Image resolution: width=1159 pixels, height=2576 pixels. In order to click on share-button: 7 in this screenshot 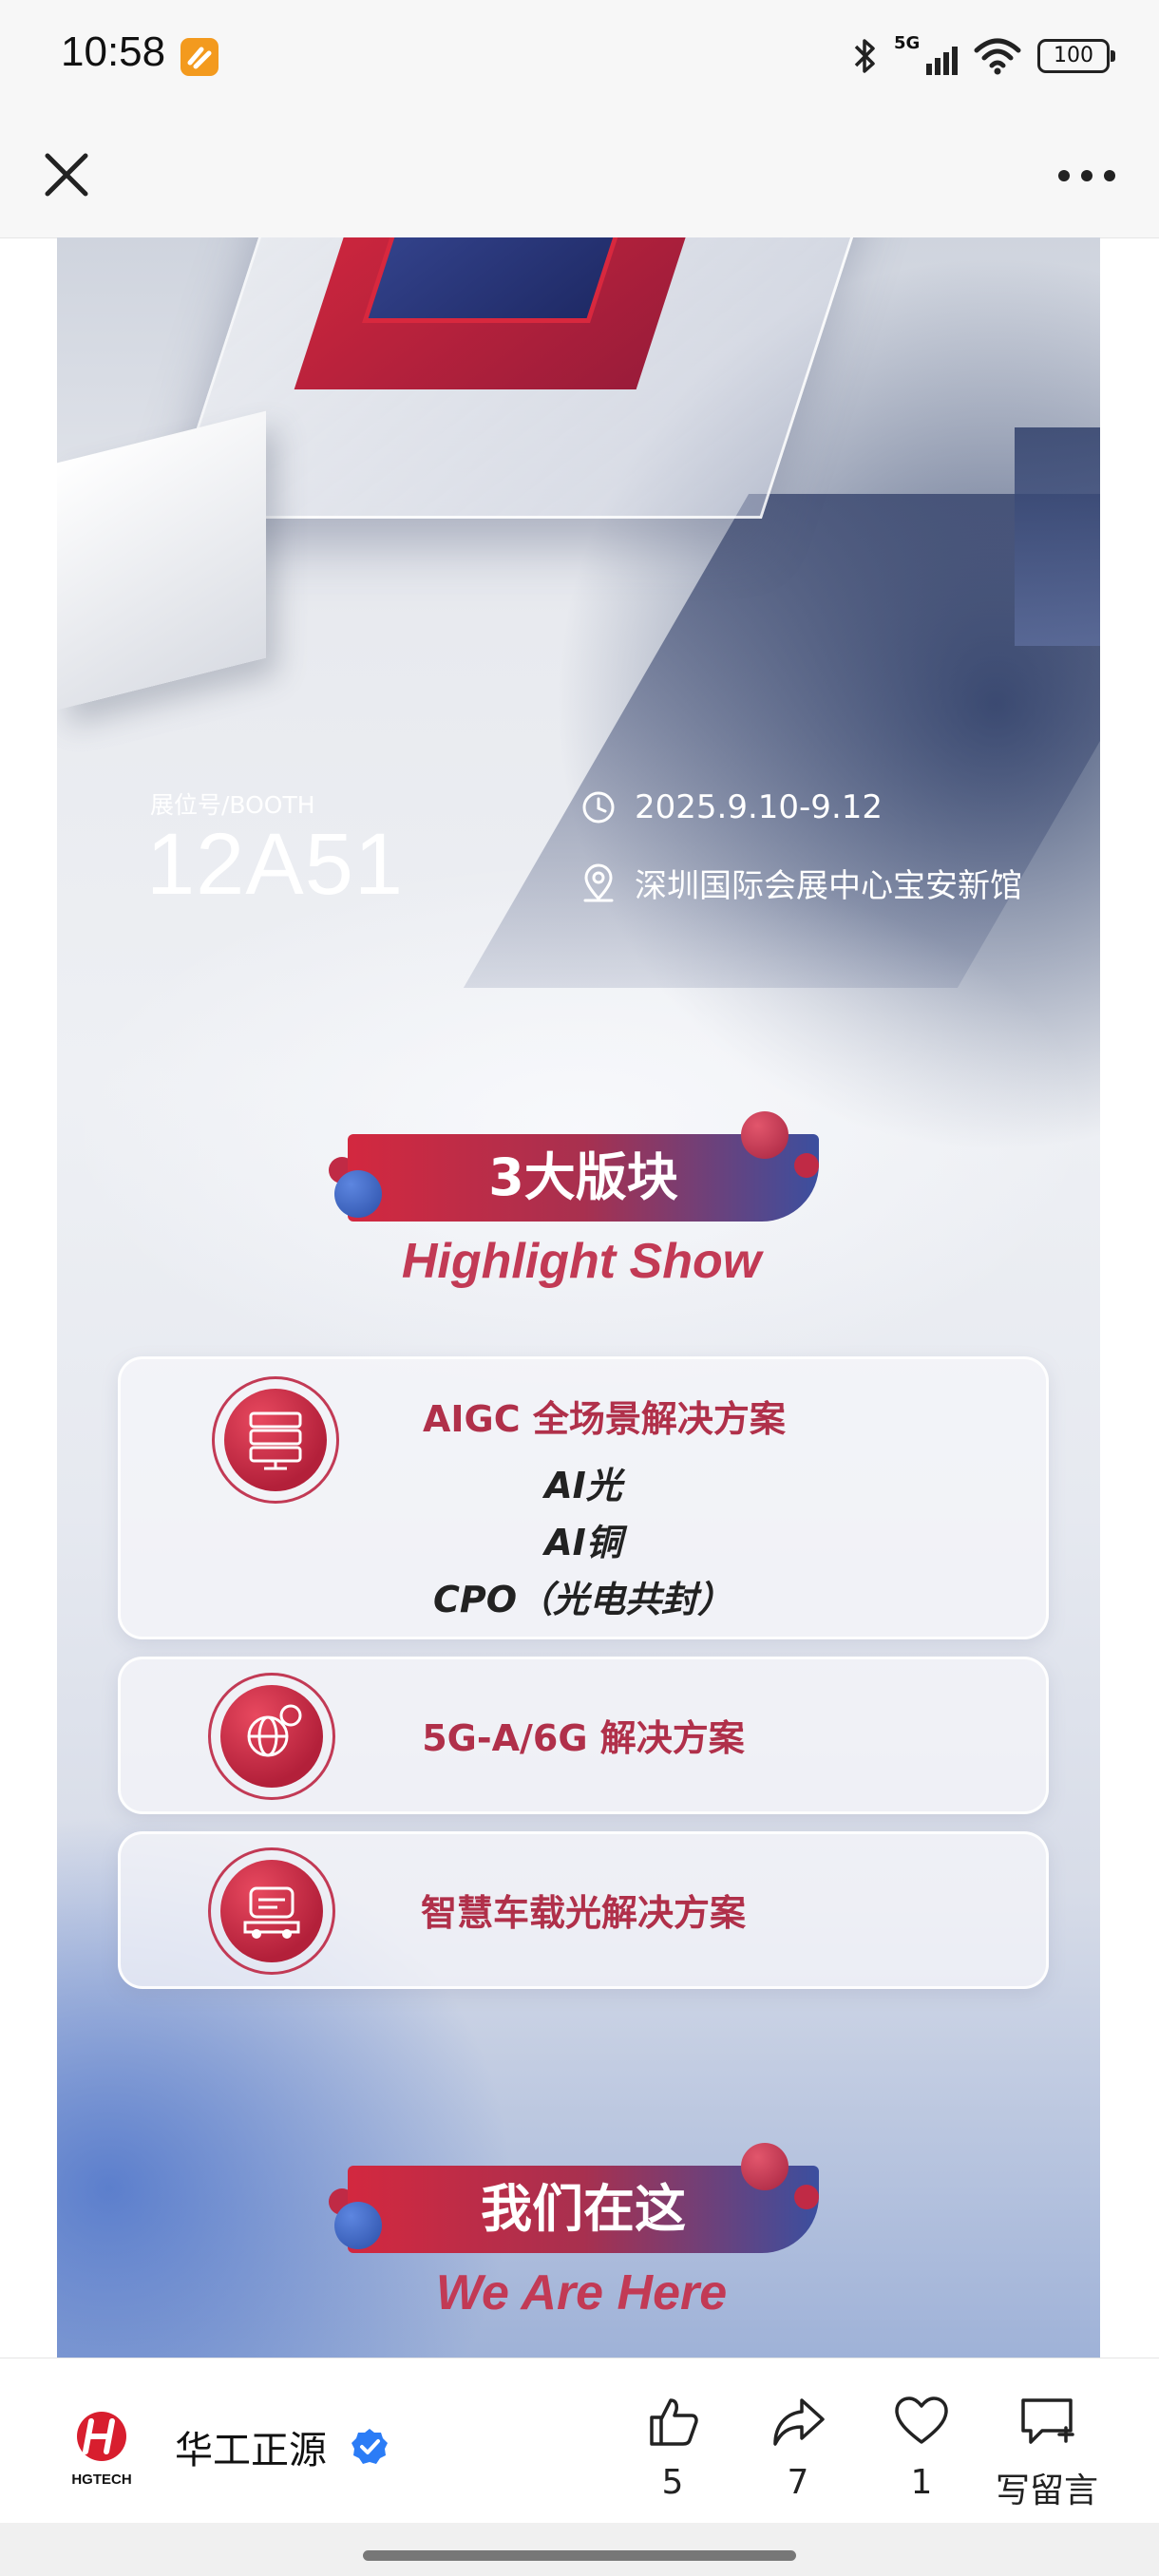, I will do `click(798, 2447)`.